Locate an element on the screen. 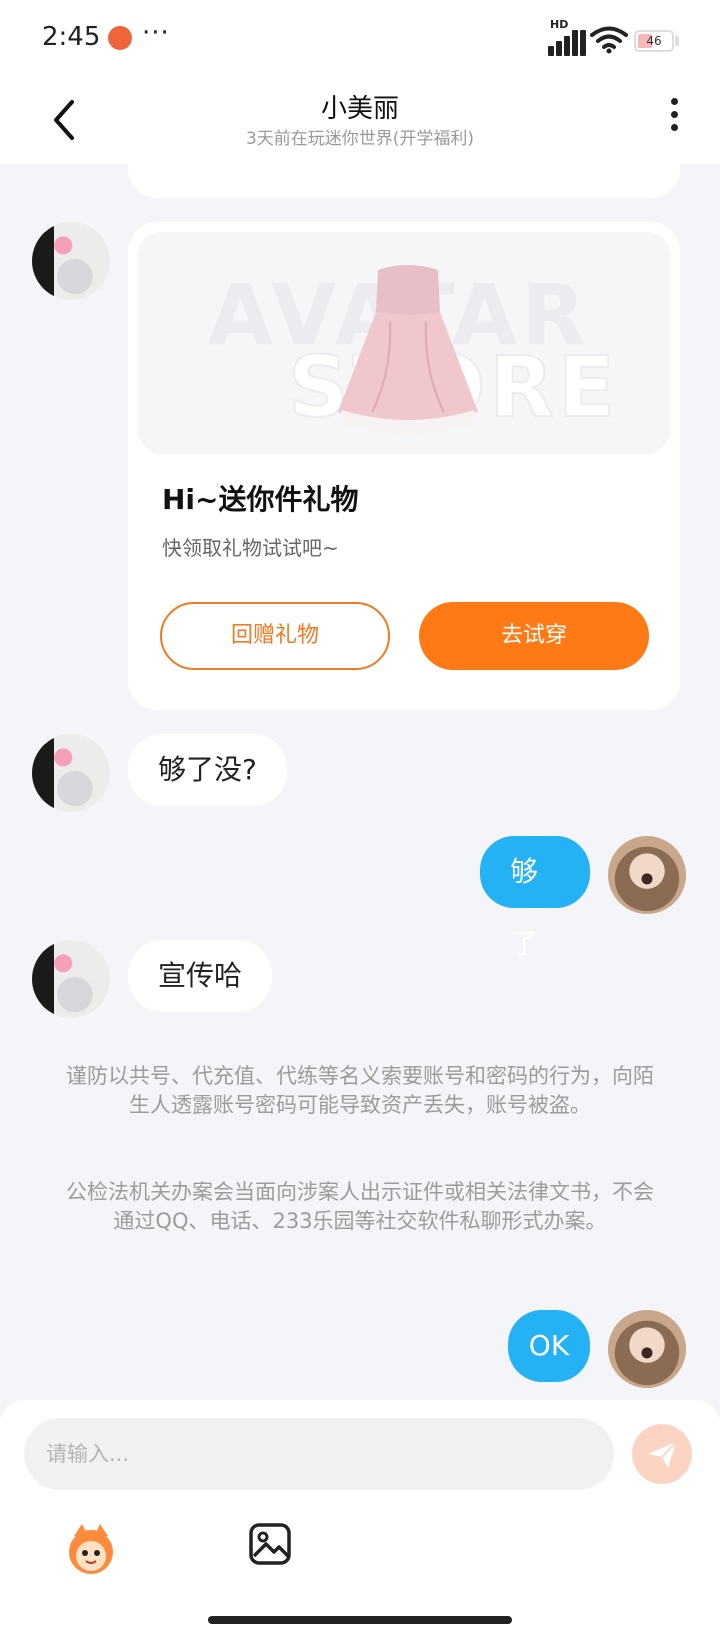 Image resolution: width=720 pixels, height=1640 pixels. message-bubble-incoming: 宣传哈 is located at coordinates (200, 976).